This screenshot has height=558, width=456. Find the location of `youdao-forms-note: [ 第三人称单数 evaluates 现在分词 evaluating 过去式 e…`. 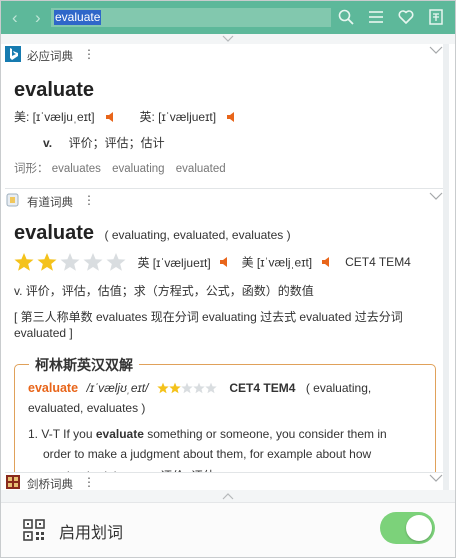

youdao-forms-note: [ 第三人称单数 evaluates 现在分词 evaluating 过去式 e… is located at coordinates (208, 317).